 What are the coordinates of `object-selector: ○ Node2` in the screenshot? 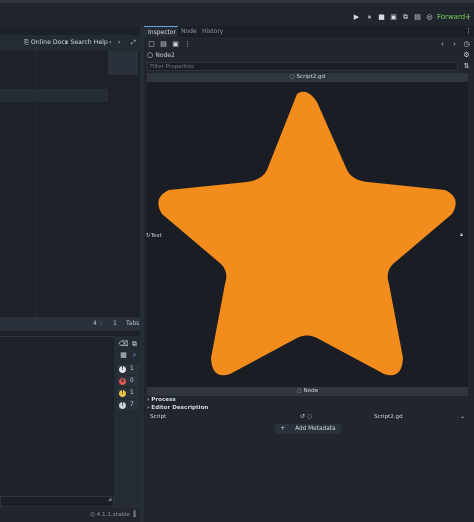 It's located at (309, 56).